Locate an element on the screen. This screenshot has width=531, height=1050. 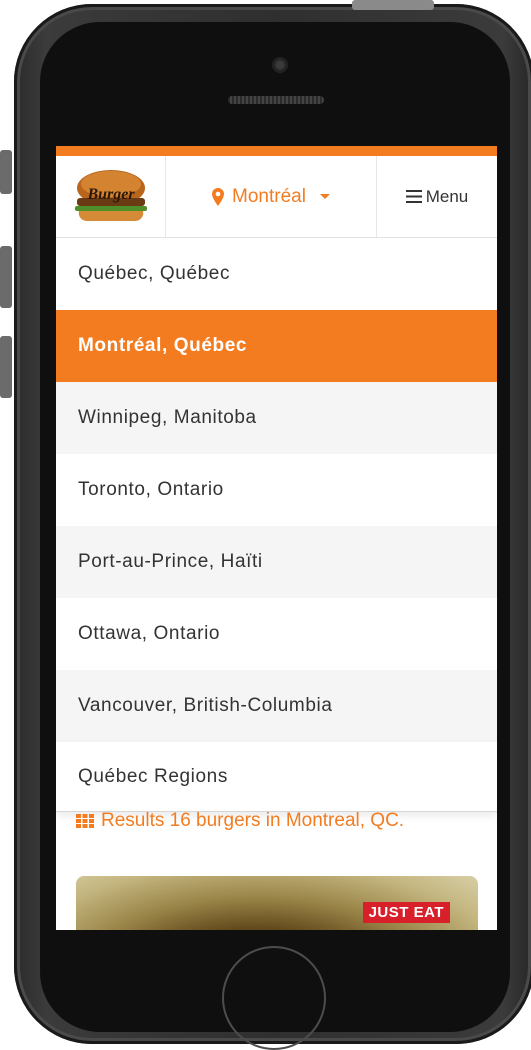
dropdown-item-label: Québec Regions is located at coordinates (153, 776).